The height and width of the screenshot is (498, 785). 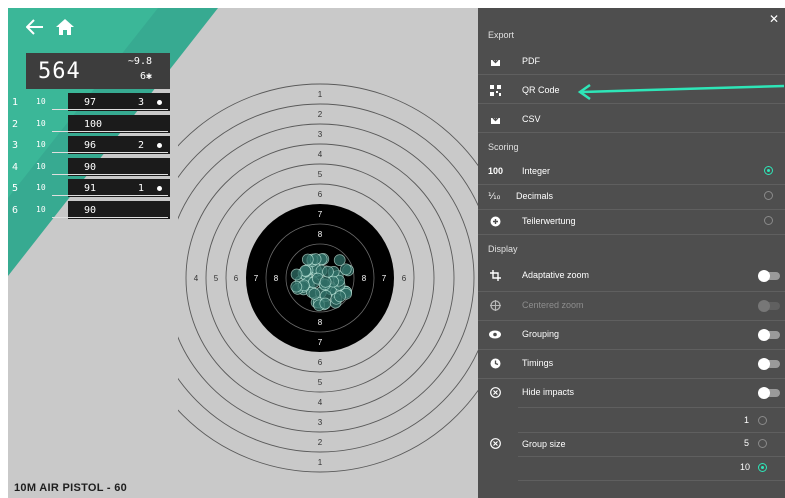 I want to click on timer-icon, so click(x=495, y=363).